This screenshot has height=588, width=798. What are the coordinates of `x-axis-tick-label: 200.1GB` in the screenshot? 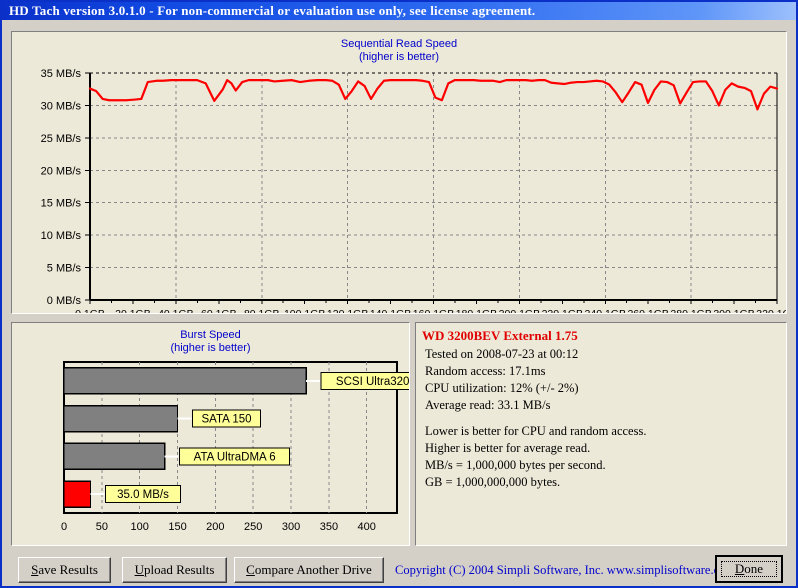 It's located at (519, 310).